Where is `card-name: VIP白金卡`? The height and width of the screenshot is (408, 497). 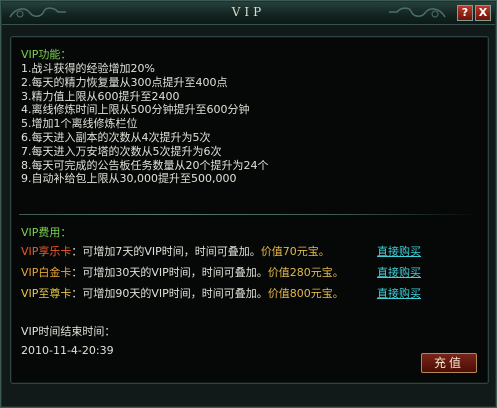 card-name: VIP白金卡 is located at coordinates (46, 272).